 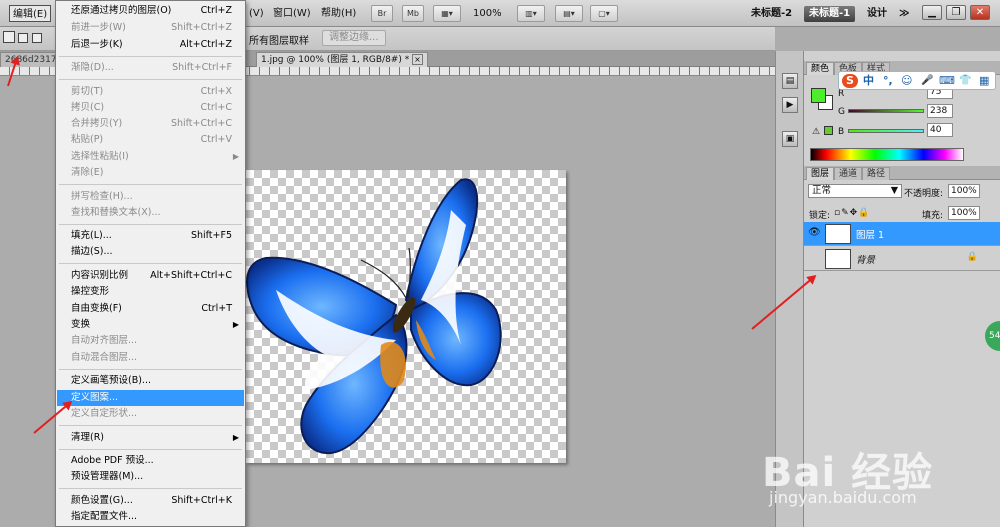 What do you see at coordinates (150, 45) in the screenshot?
I see `menu-item-step-backward: 后退一步(K) Alt+Ctrl+Z` at bounding box center [150, 45].